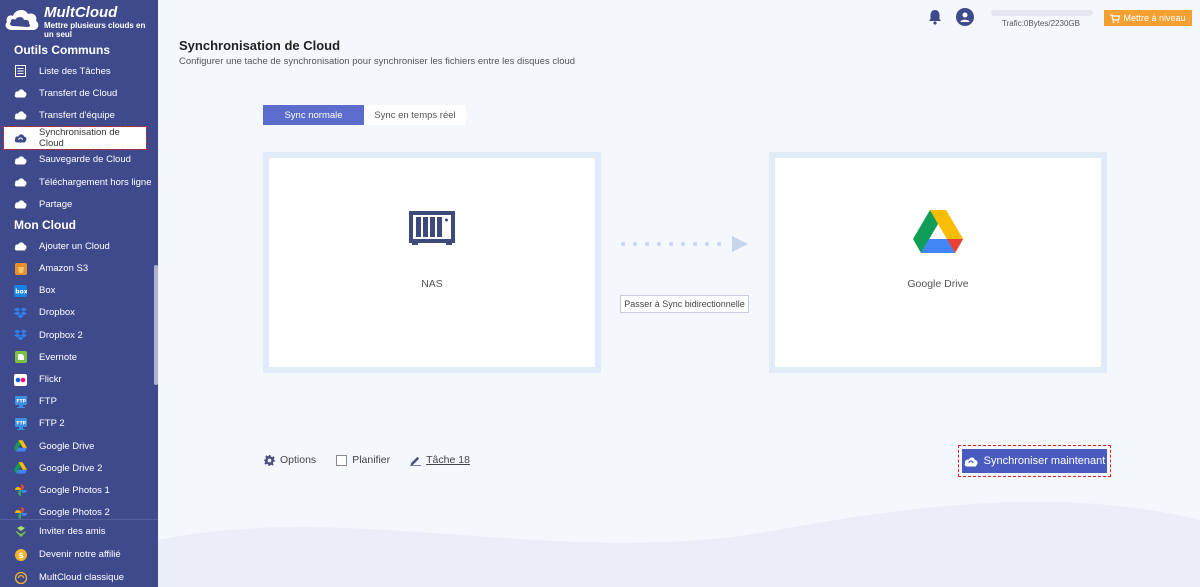 The height and width of the screenshot is (587, 1200). I want to click on bidirectional-sync-button: Passer à Sync bidirectionnelle, so click(684, 304).